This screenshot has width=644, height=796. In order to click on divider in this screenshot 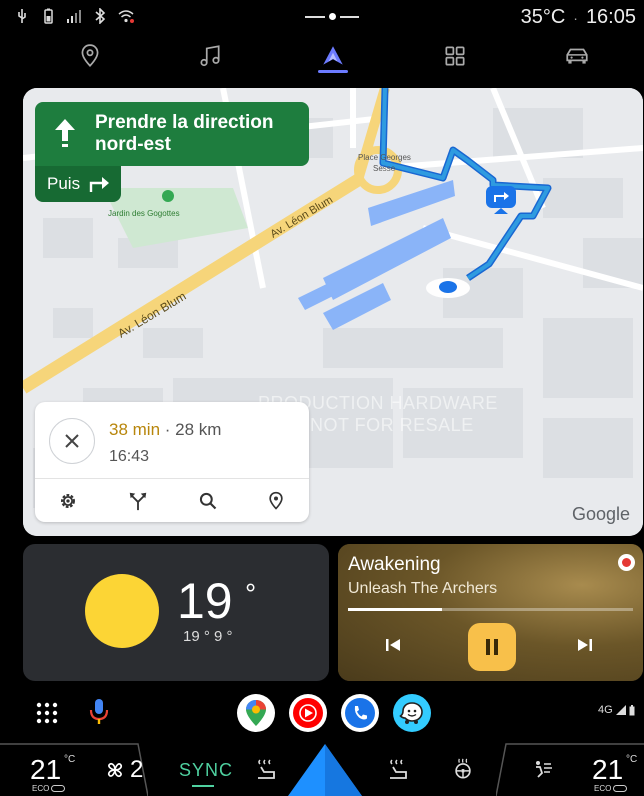, I will do `click(172, 478)`.